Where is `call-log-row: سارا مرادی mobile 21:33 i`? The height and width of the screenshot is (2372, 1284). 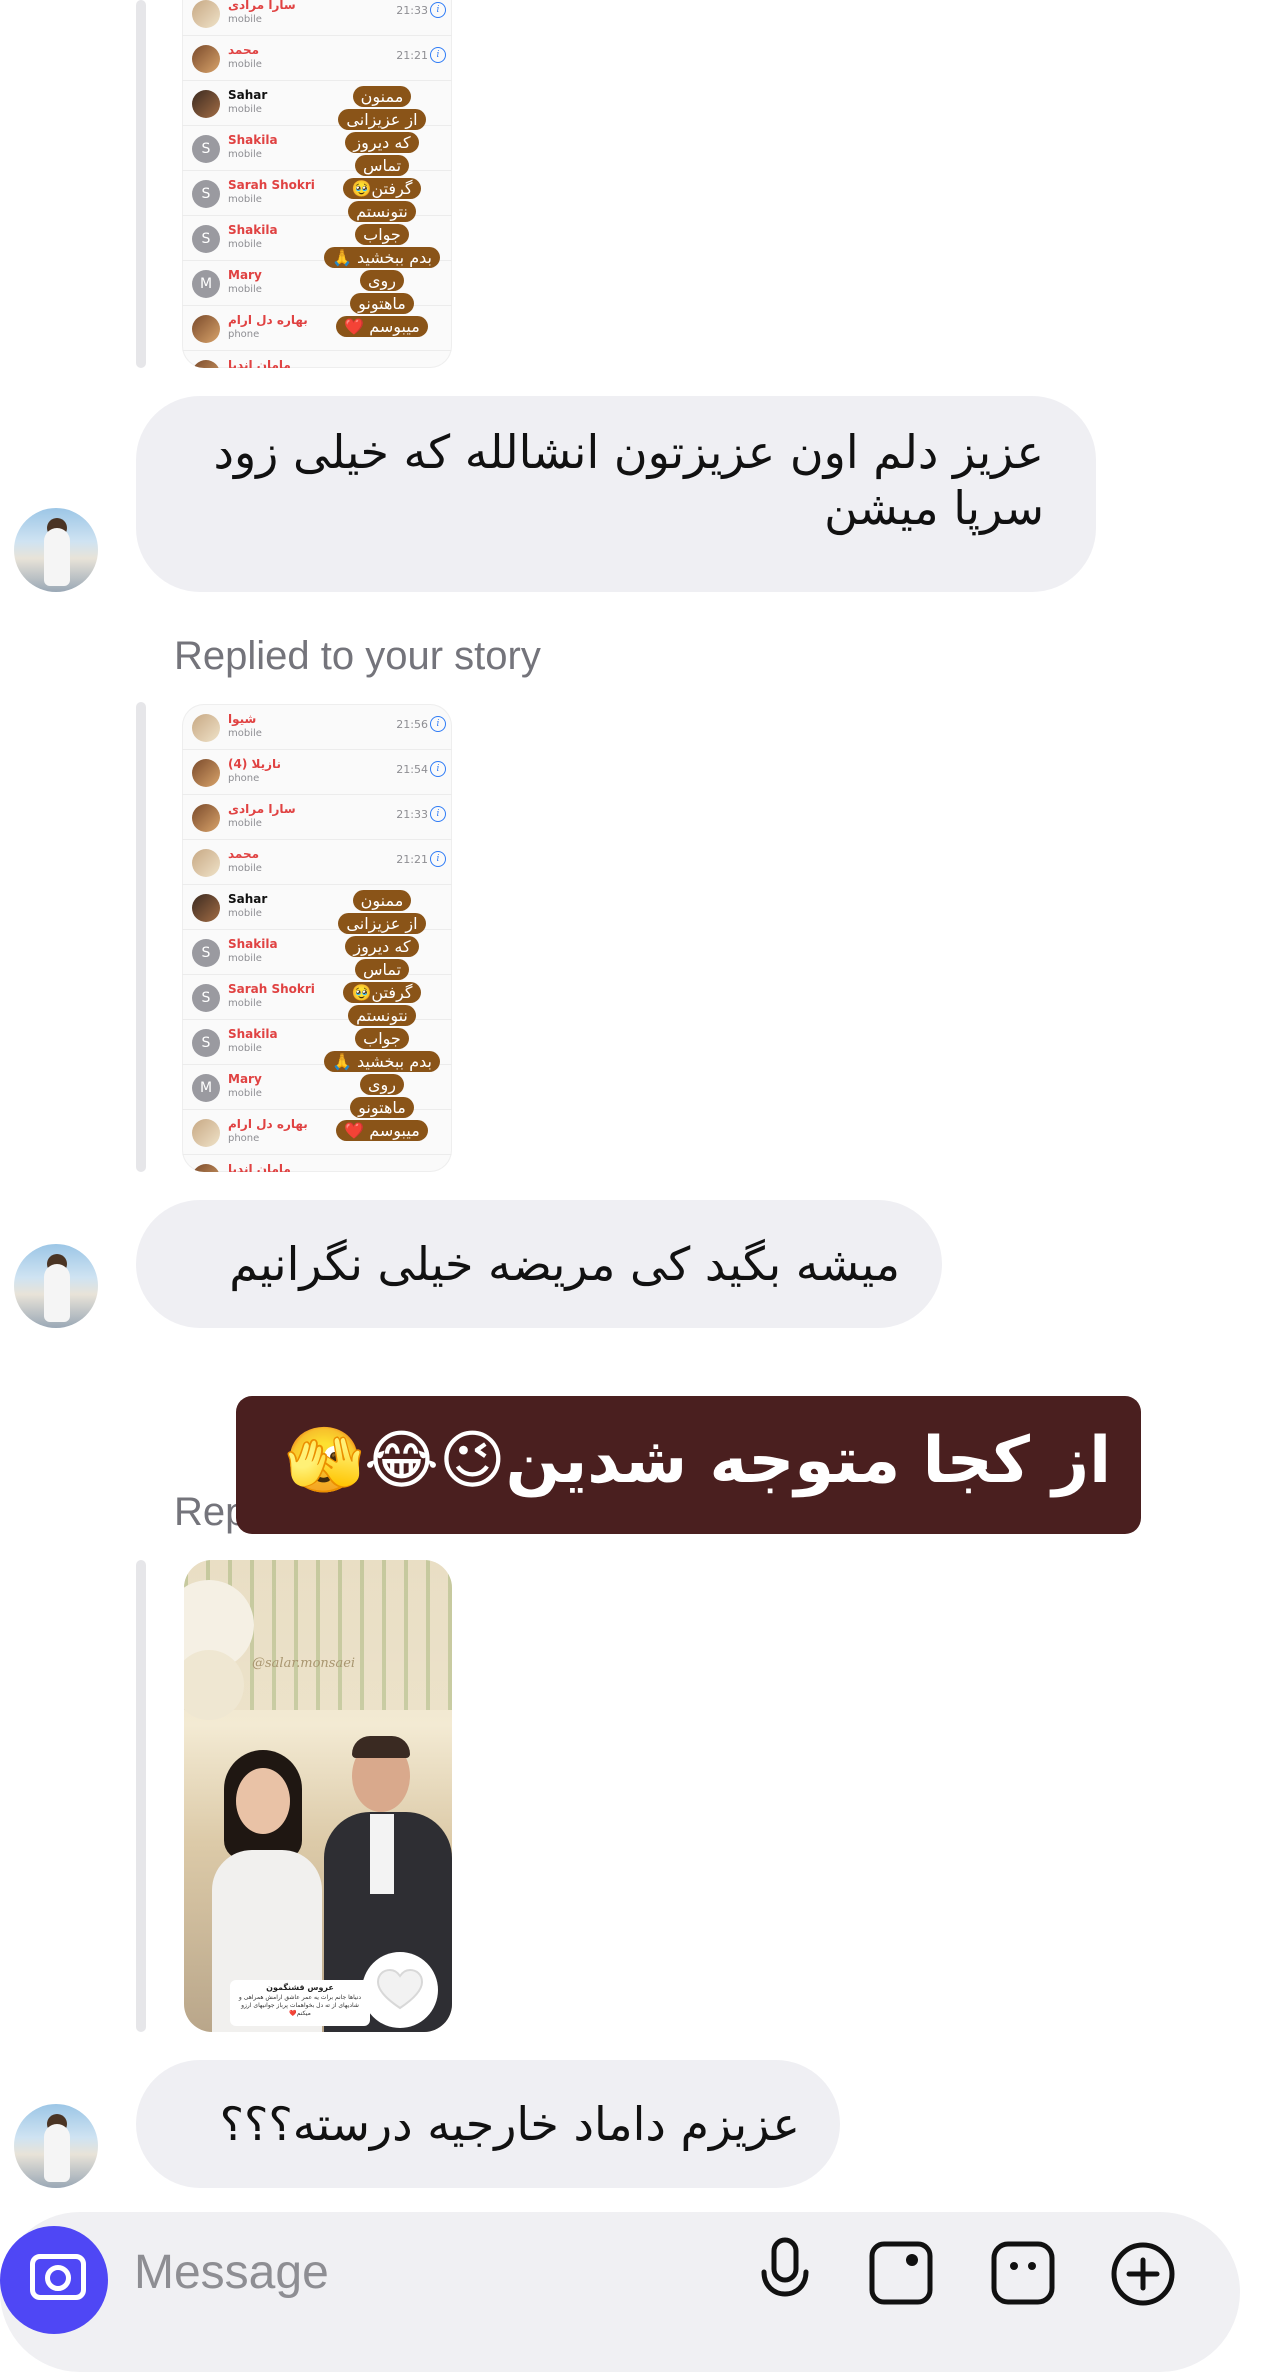 call-log-row: سارا مرادی mobile 21:33 i is located at coordinates (317, 817).